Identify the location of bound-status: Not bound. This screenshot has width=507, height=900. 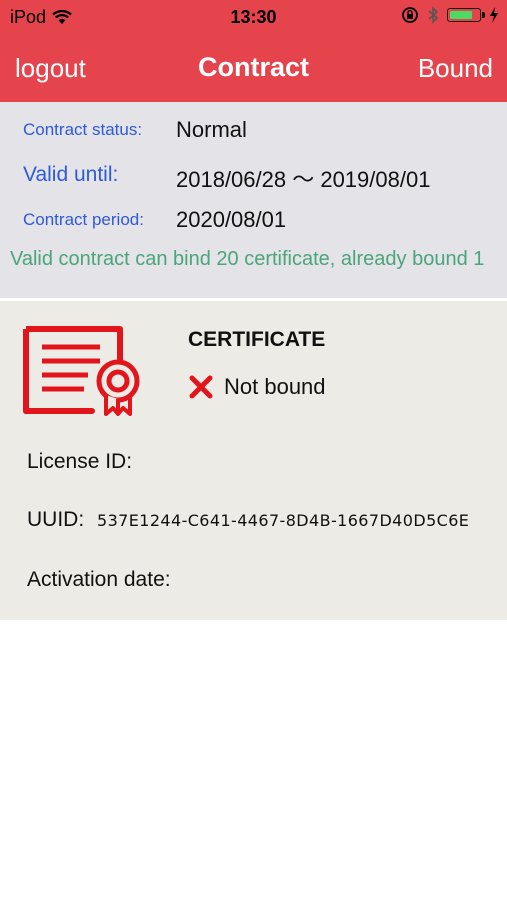
(257, 387).